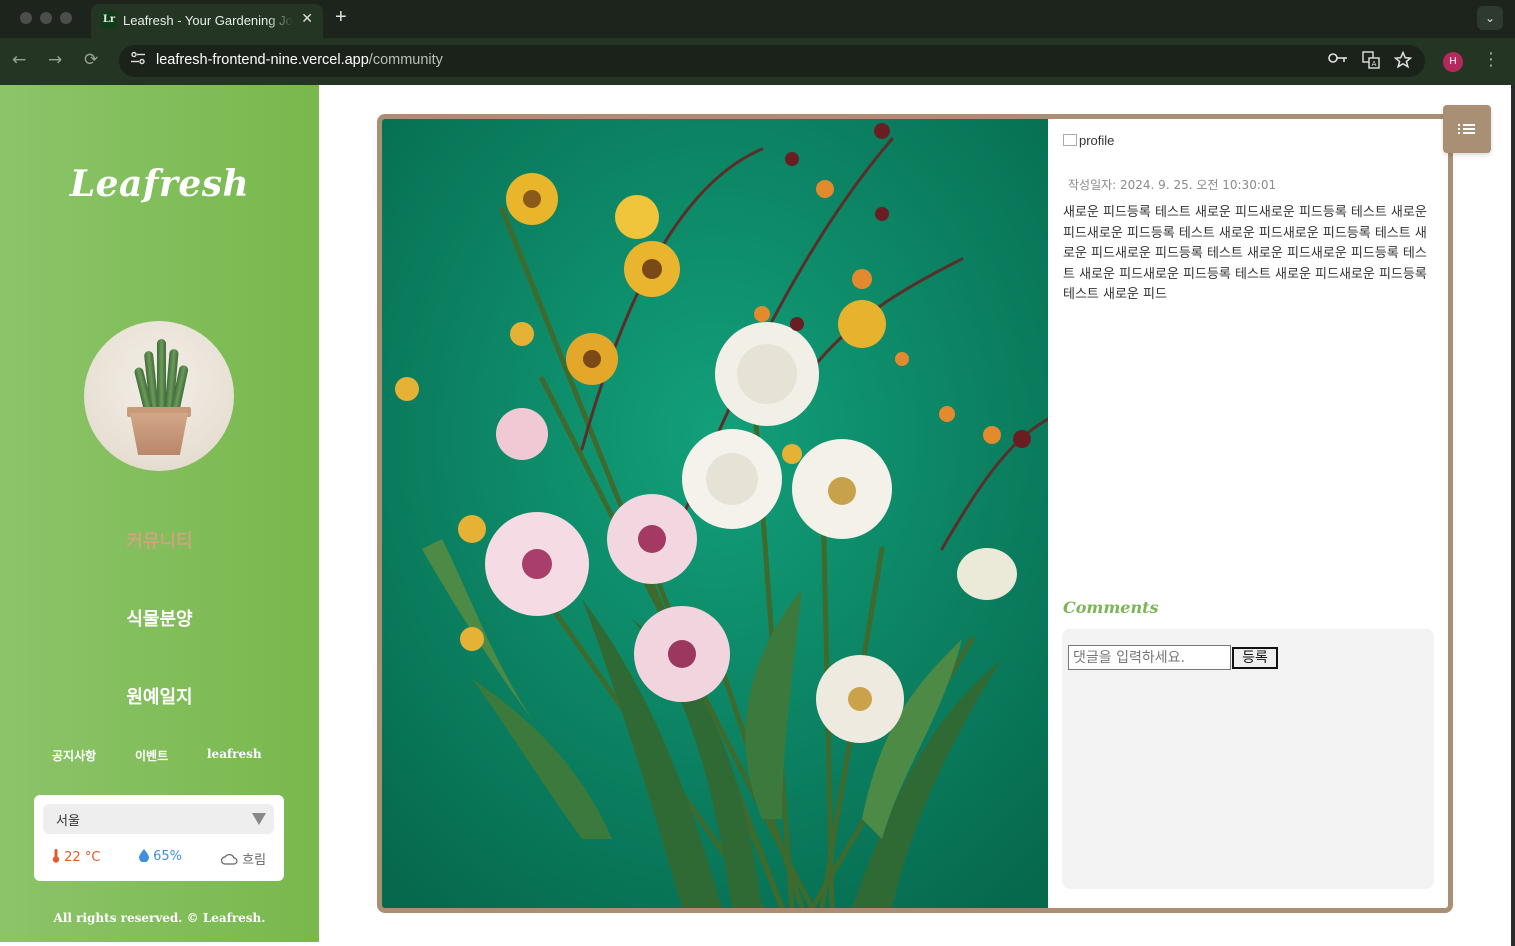 This screenshot has height=946, width=1515. What do you see at coordinates (159, 434) in the screenshot?
I see `plant-pot` at bounding box center [159, 434].